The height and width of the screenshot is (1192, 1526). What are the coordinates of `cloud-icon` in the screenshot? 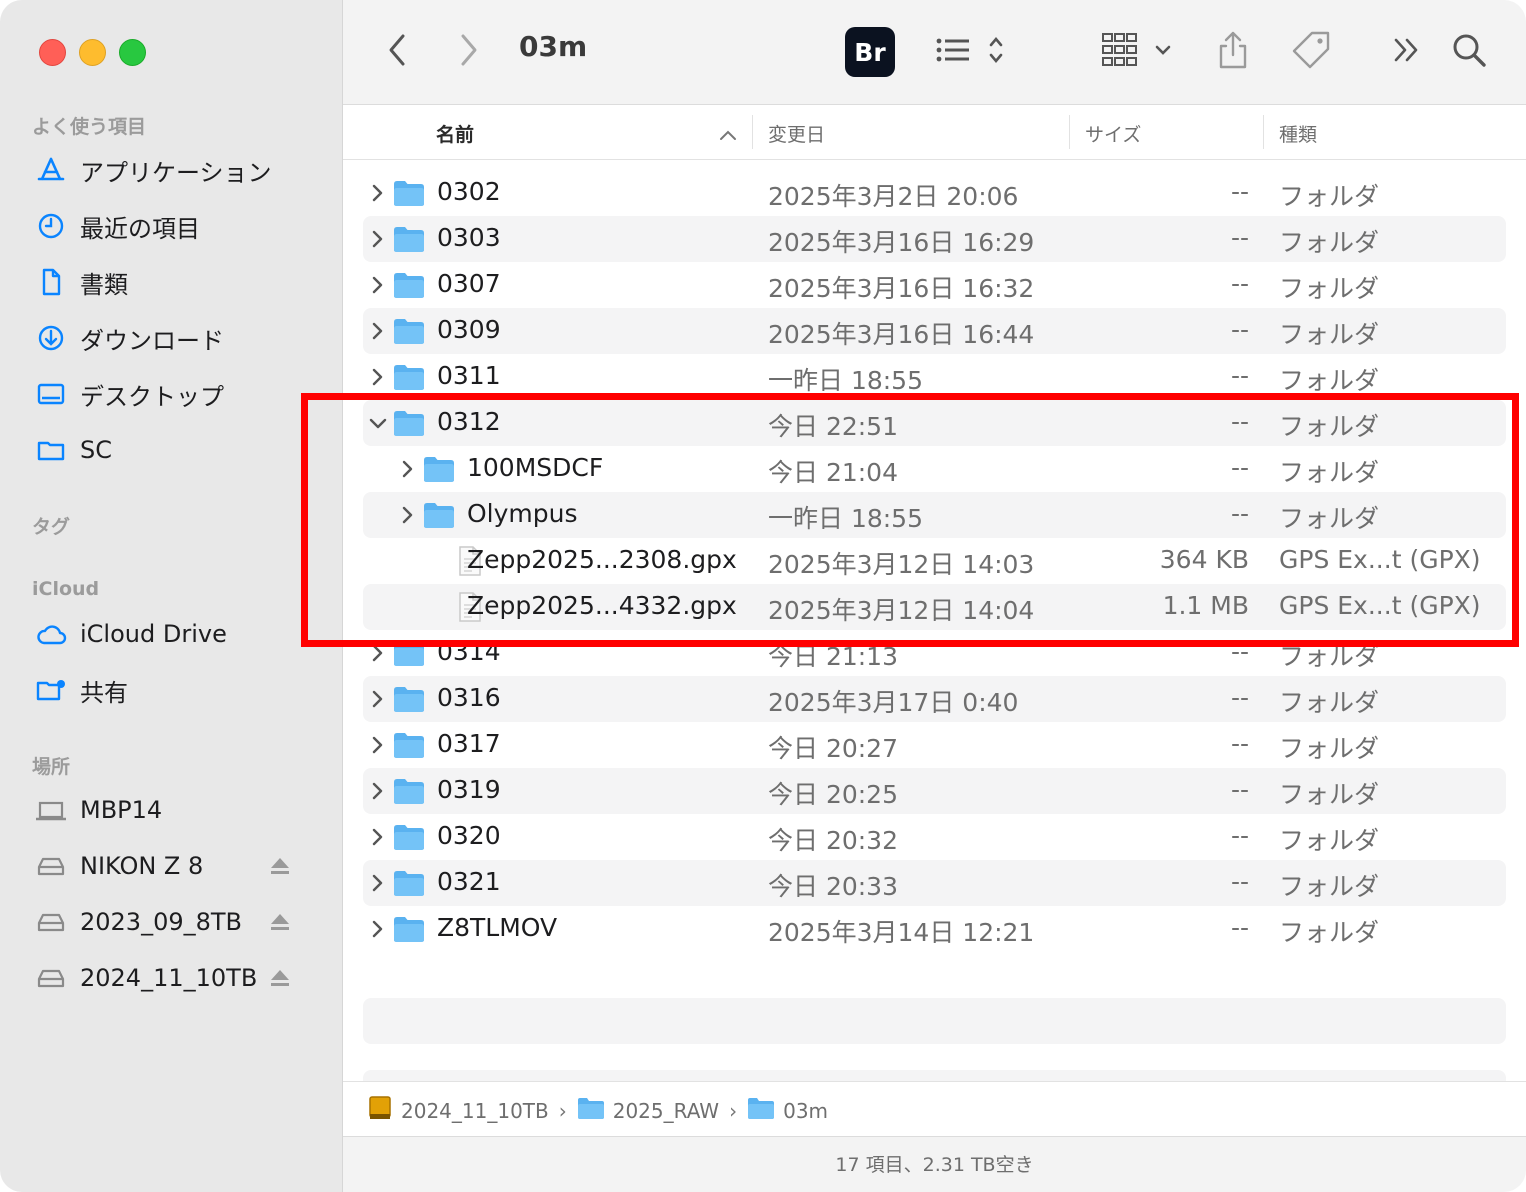 It's located at (51, 634).